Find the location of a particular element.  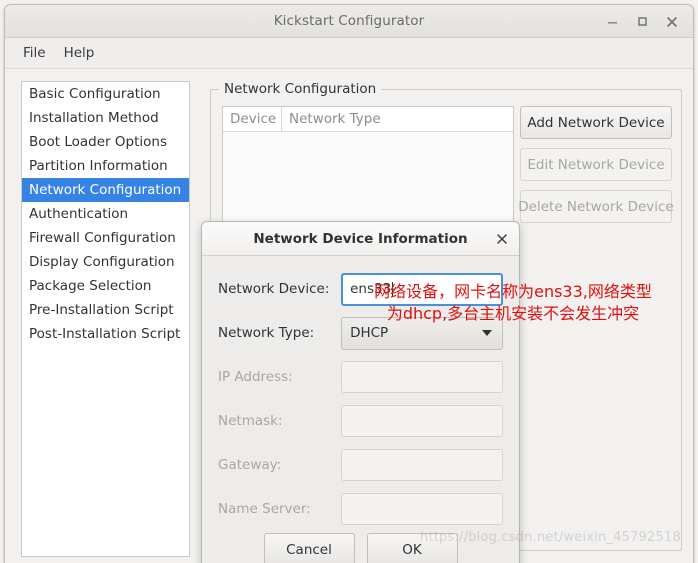

window-title: Kickstart Configurator is located at coordinates (349, 21).